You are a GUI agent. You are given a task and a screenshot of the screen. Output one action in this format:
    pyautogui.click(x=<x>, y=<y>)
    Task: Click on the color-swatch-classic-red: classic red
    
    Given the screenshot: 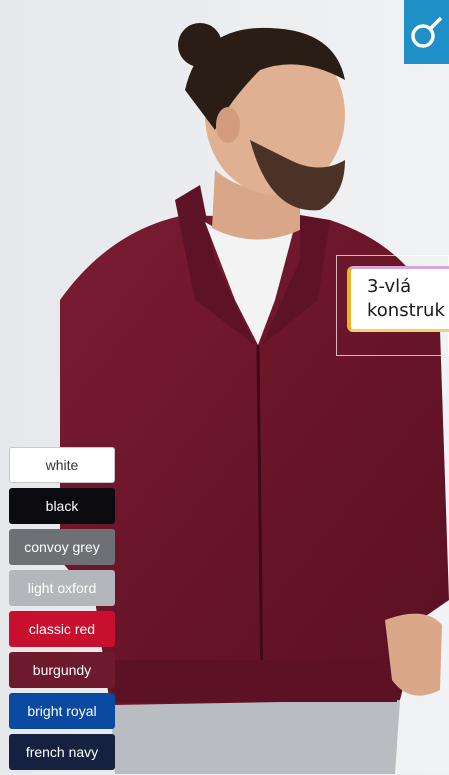 What is the action you would take?
    pyautogui.click(x=62, y=629)
    